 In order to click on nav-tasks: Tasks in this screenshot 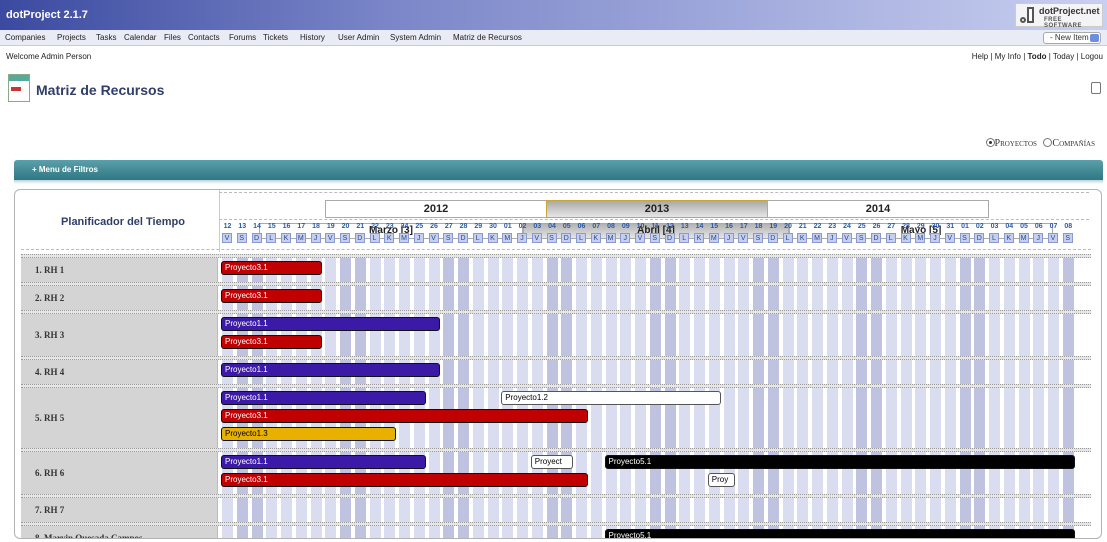, I will do `click(106, 37)`.